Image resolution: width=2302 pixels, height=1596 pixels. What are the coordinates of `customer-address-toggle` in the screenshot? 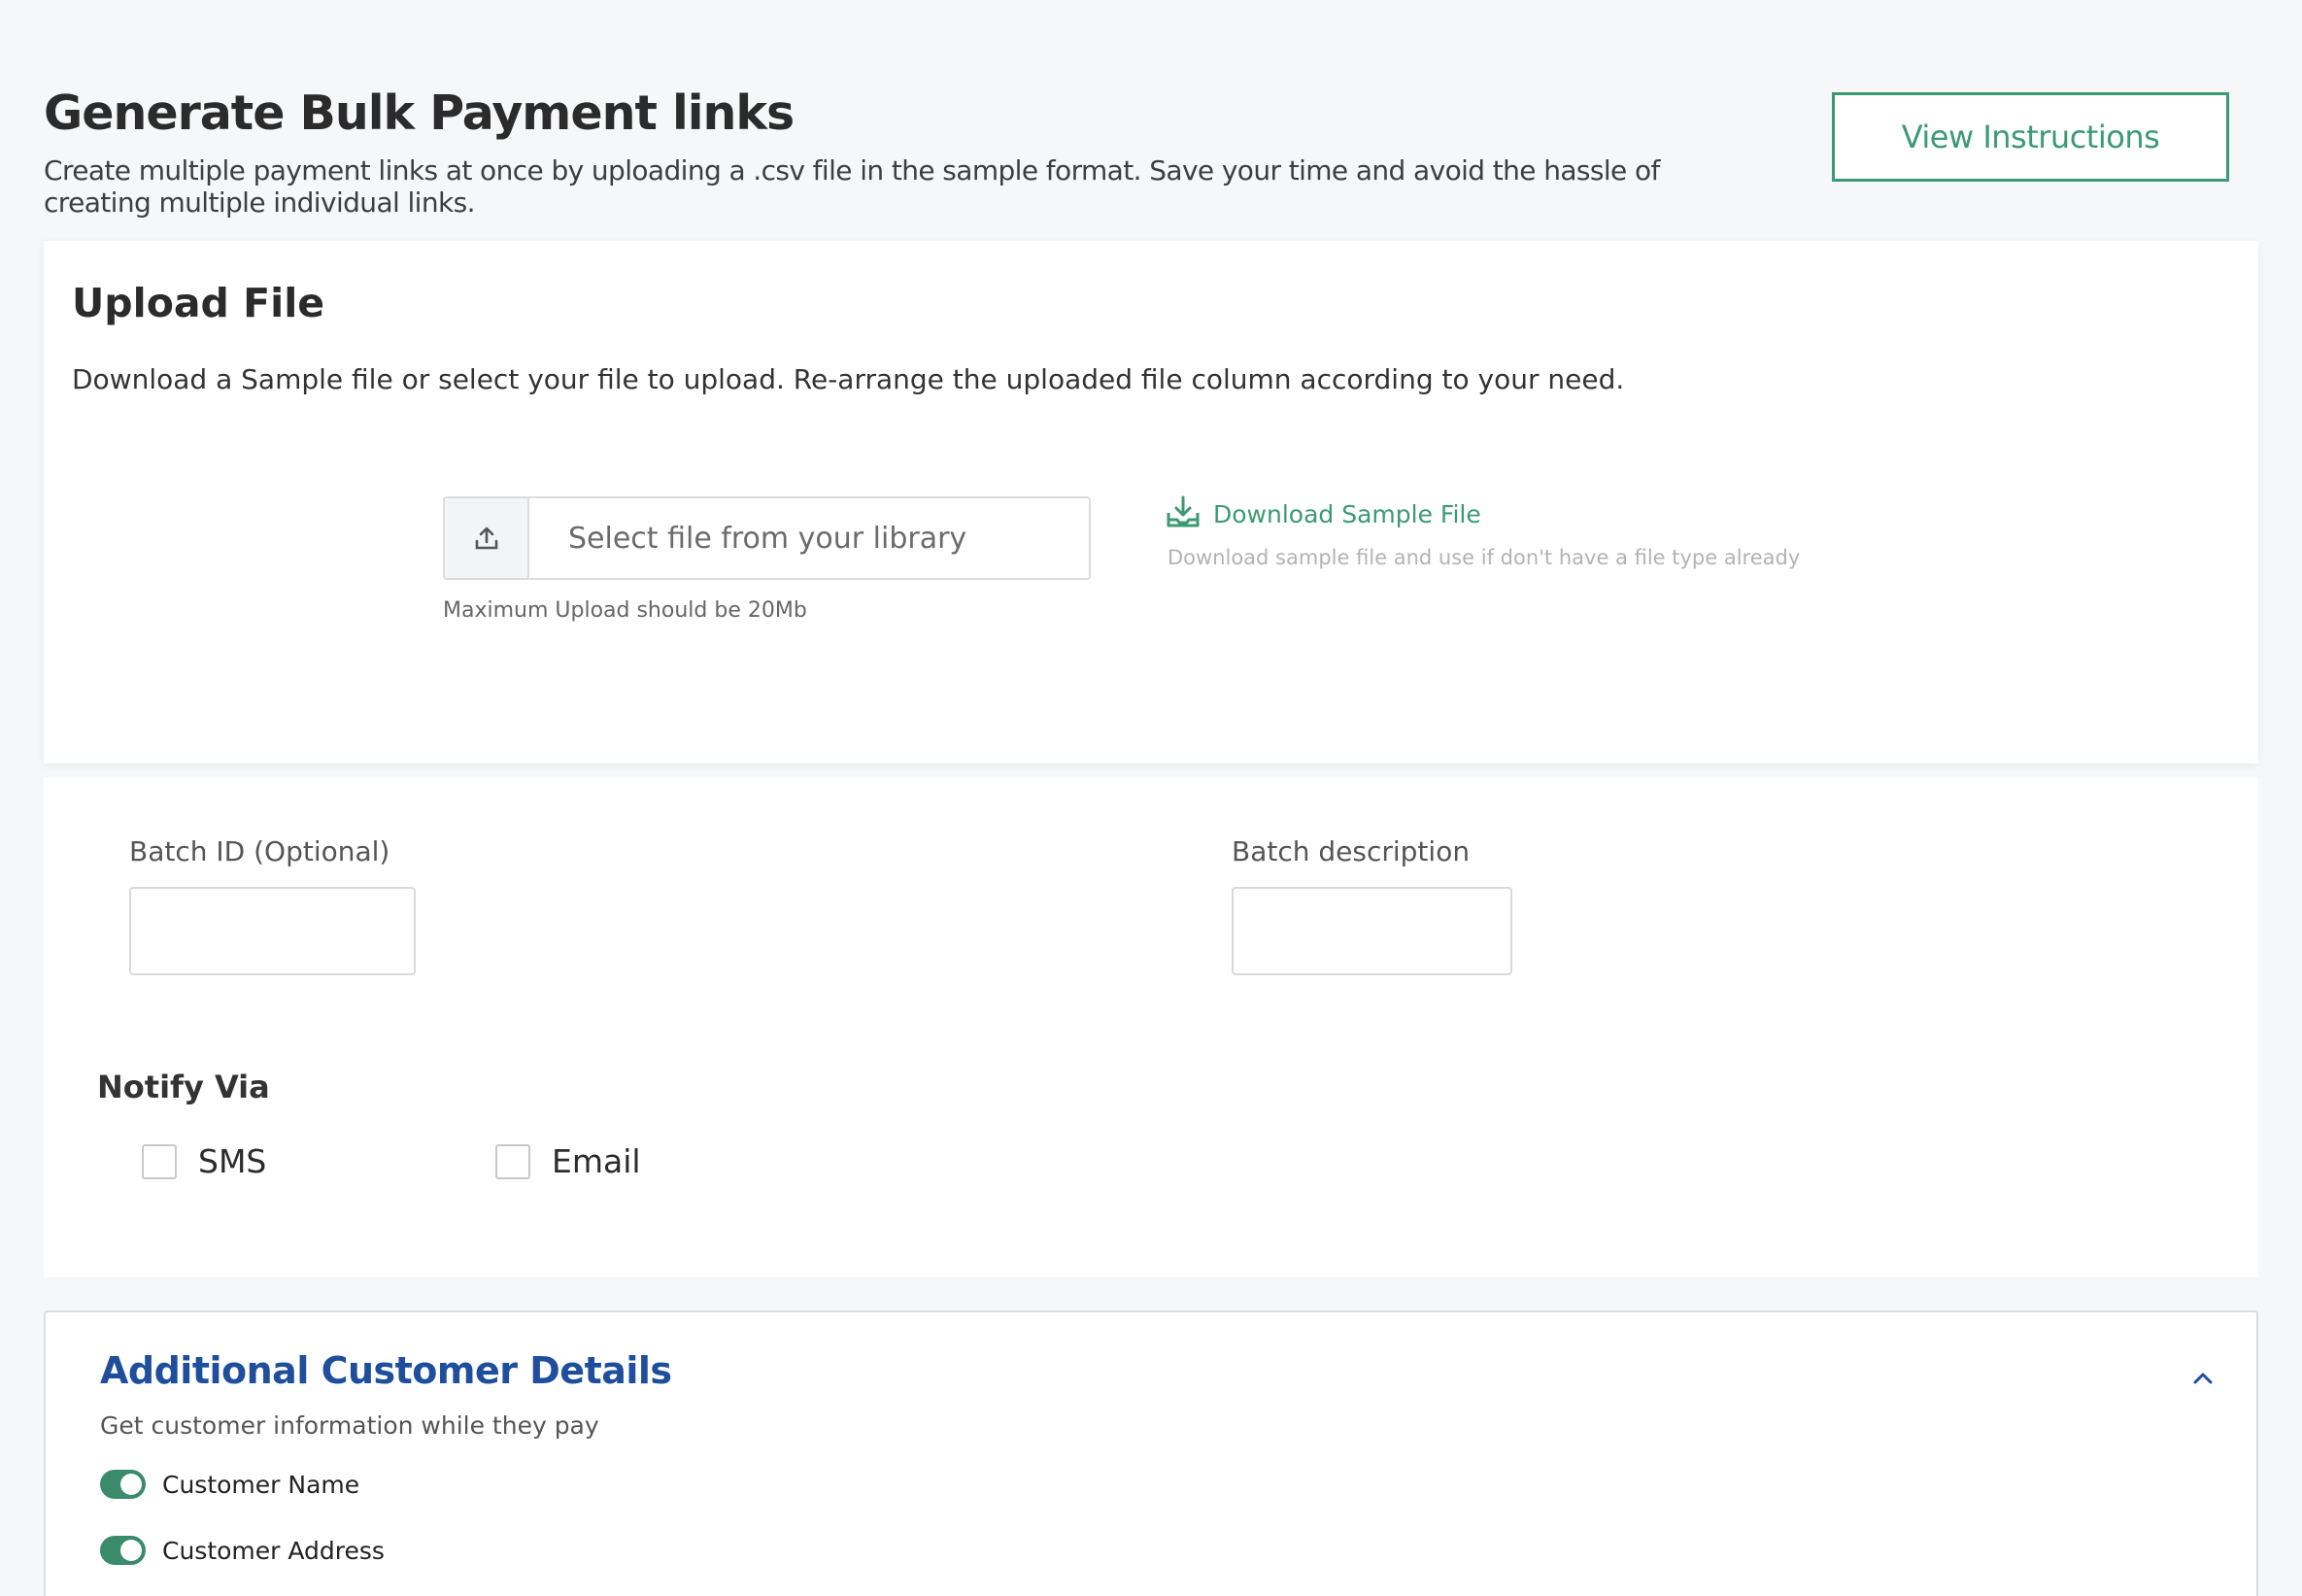 It's located at (123, 1550).